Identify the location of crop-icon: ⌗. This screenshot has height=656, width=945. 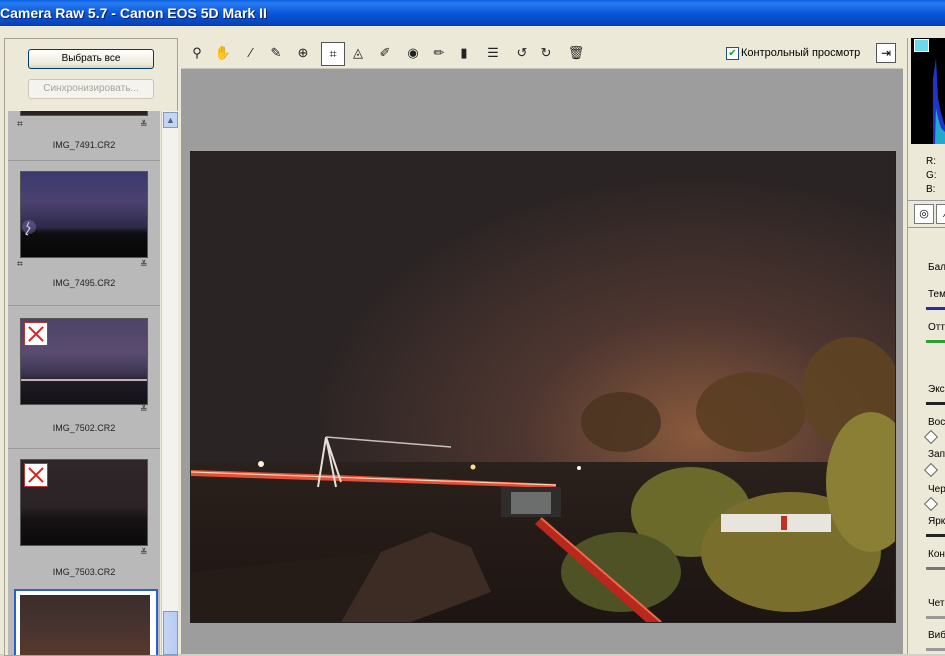
(333, 54).